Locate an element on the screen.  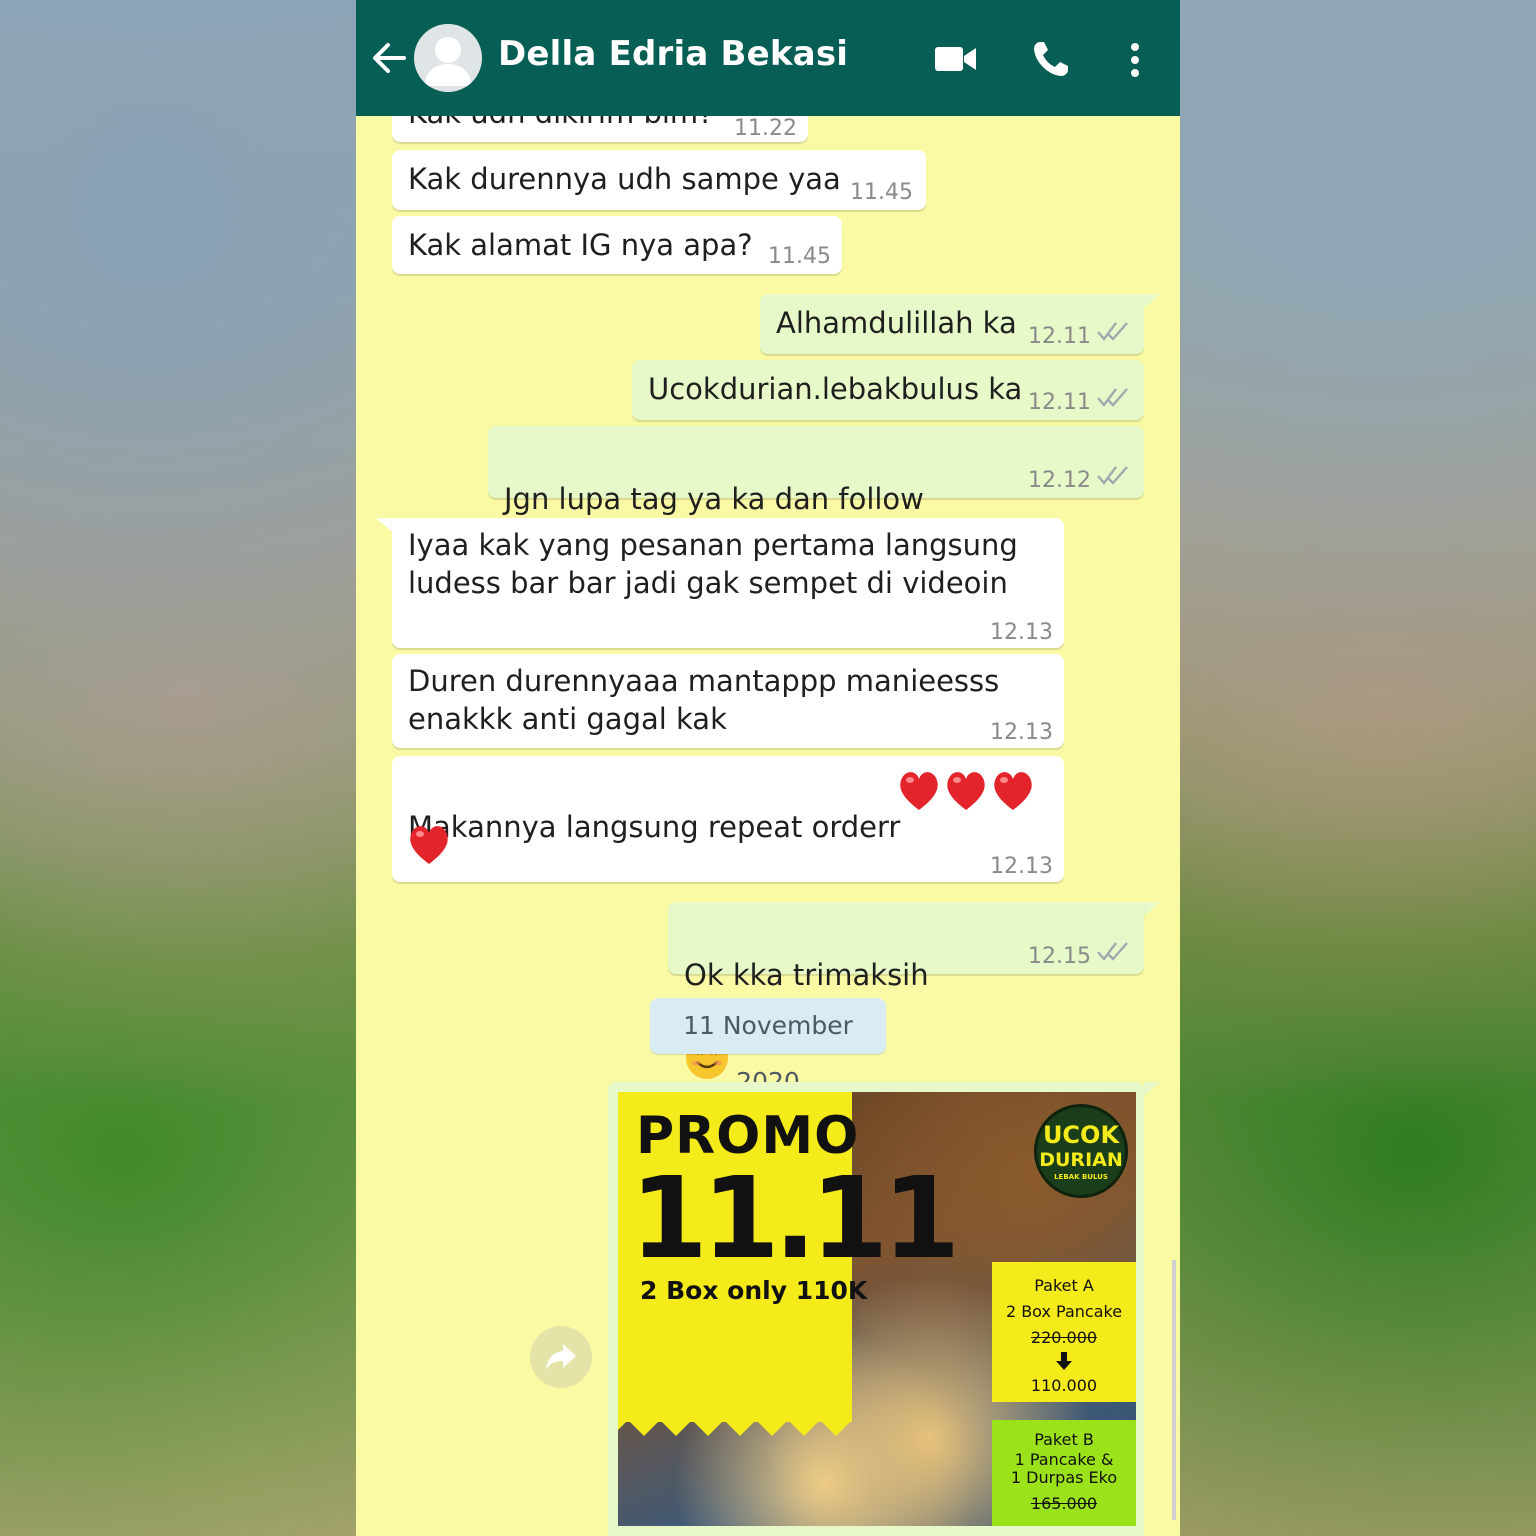
message-text-content: Makannya langsung repeat orderr is located at coordinates (654, 827).